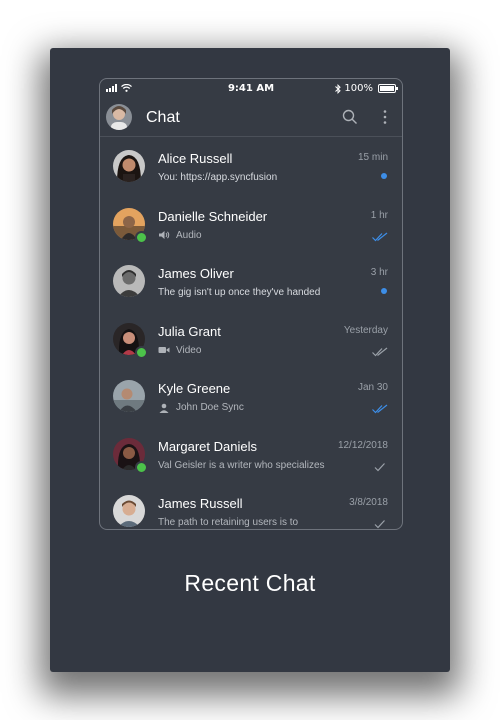 The image size is (500, 720). I want to click on preview-text: Val Geisler is a writer who specializes, so click(241, 465).